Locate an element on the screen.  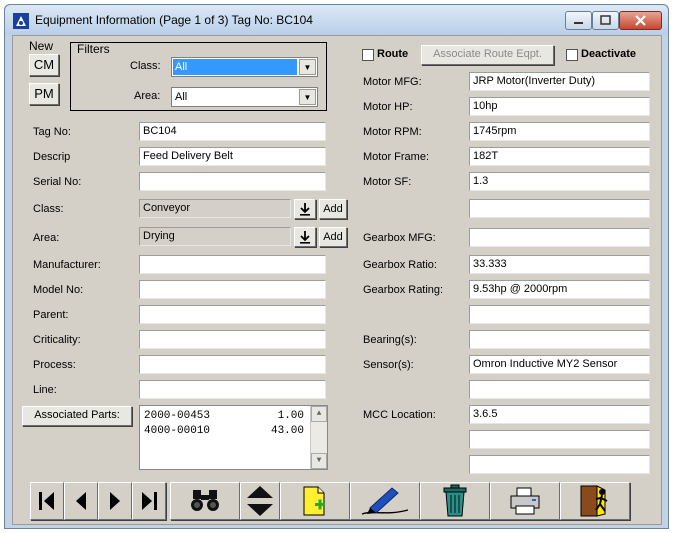
part-number: 2000-00453 is located at coordinates (177, 416).